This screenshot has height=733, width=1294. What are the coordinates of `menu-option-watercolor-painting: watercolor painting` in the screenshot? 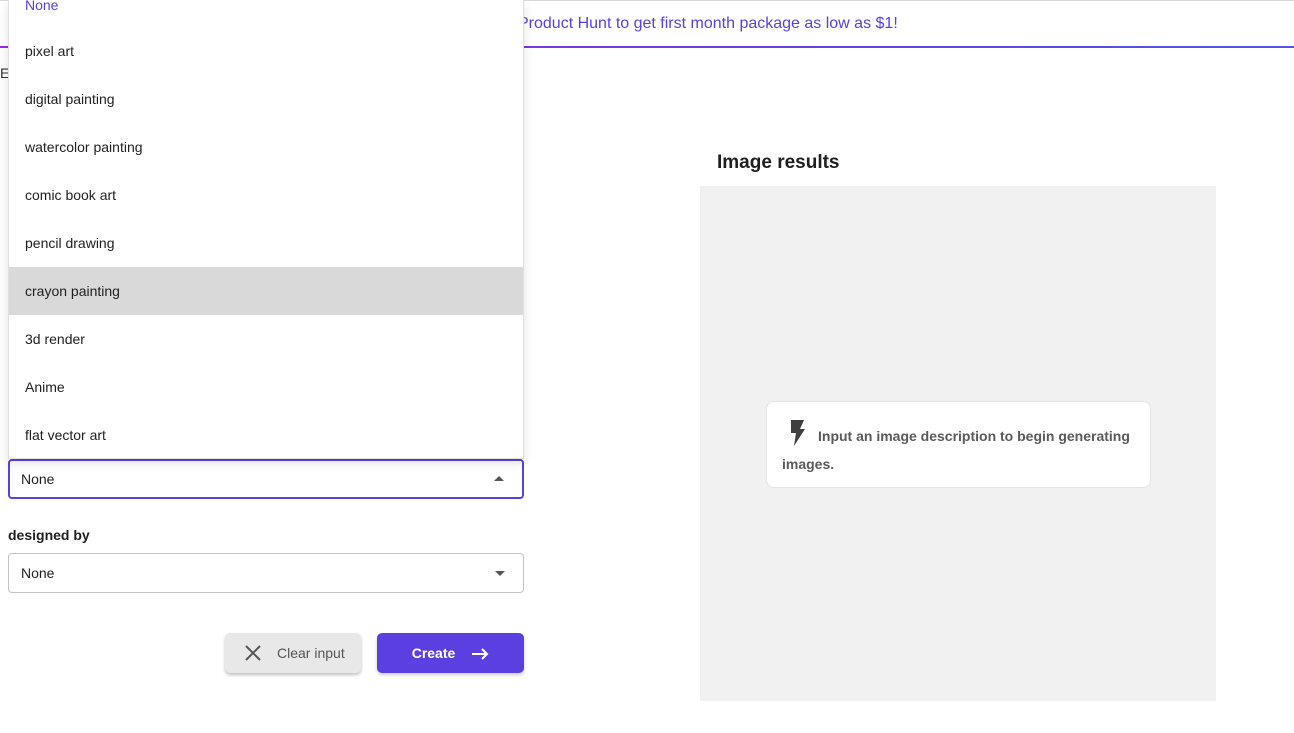 It's located at (266, 147).